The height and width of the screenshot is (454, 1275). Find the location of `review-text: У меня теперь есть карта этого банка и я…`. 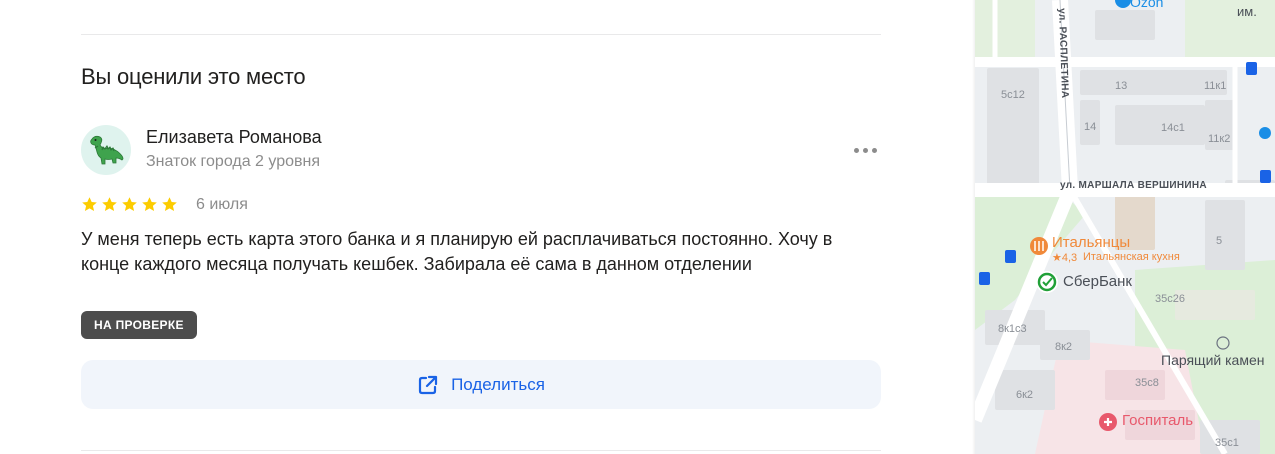

review-text: У меня теперь есть карта этого банка и я… is located at coordinates (457, 251).